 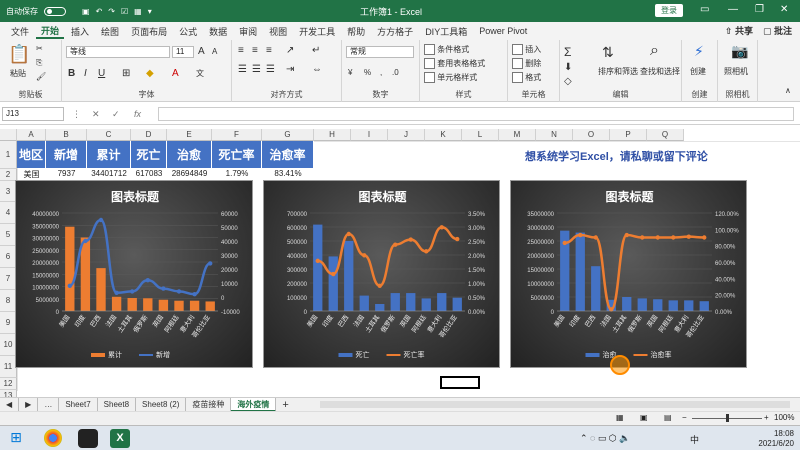 I want to click on align-center-icon: ☰, so click(x=256, y=69).